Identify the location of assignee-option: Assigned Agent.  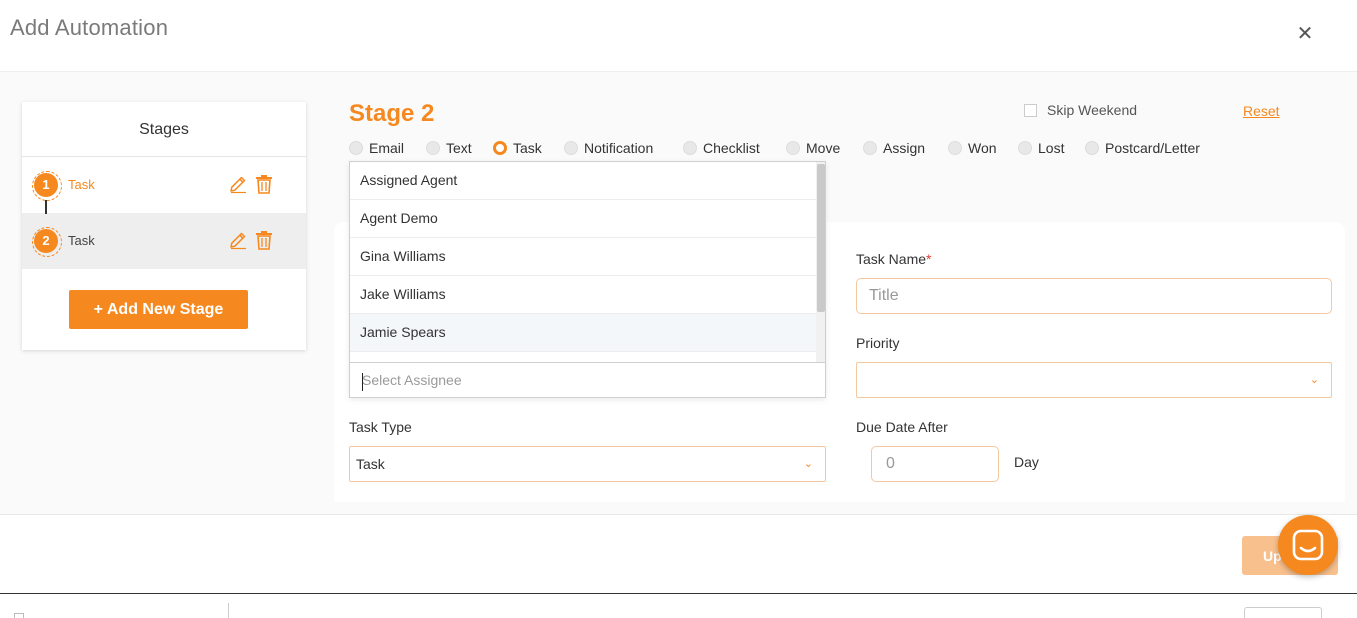
(583, 181).